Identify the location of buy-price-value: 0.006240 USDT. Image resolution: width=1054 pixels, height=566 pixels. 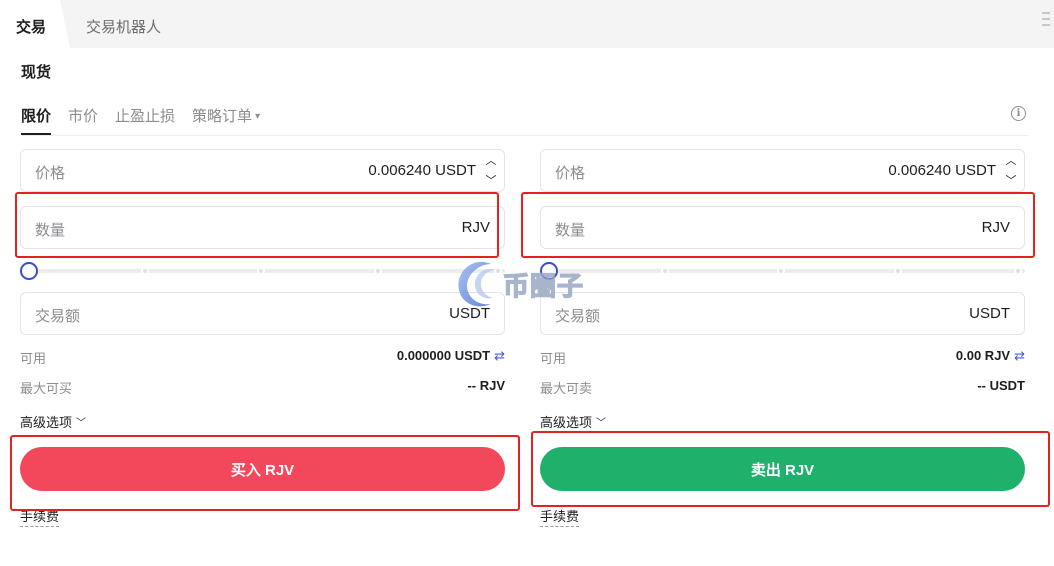
(422, 170).